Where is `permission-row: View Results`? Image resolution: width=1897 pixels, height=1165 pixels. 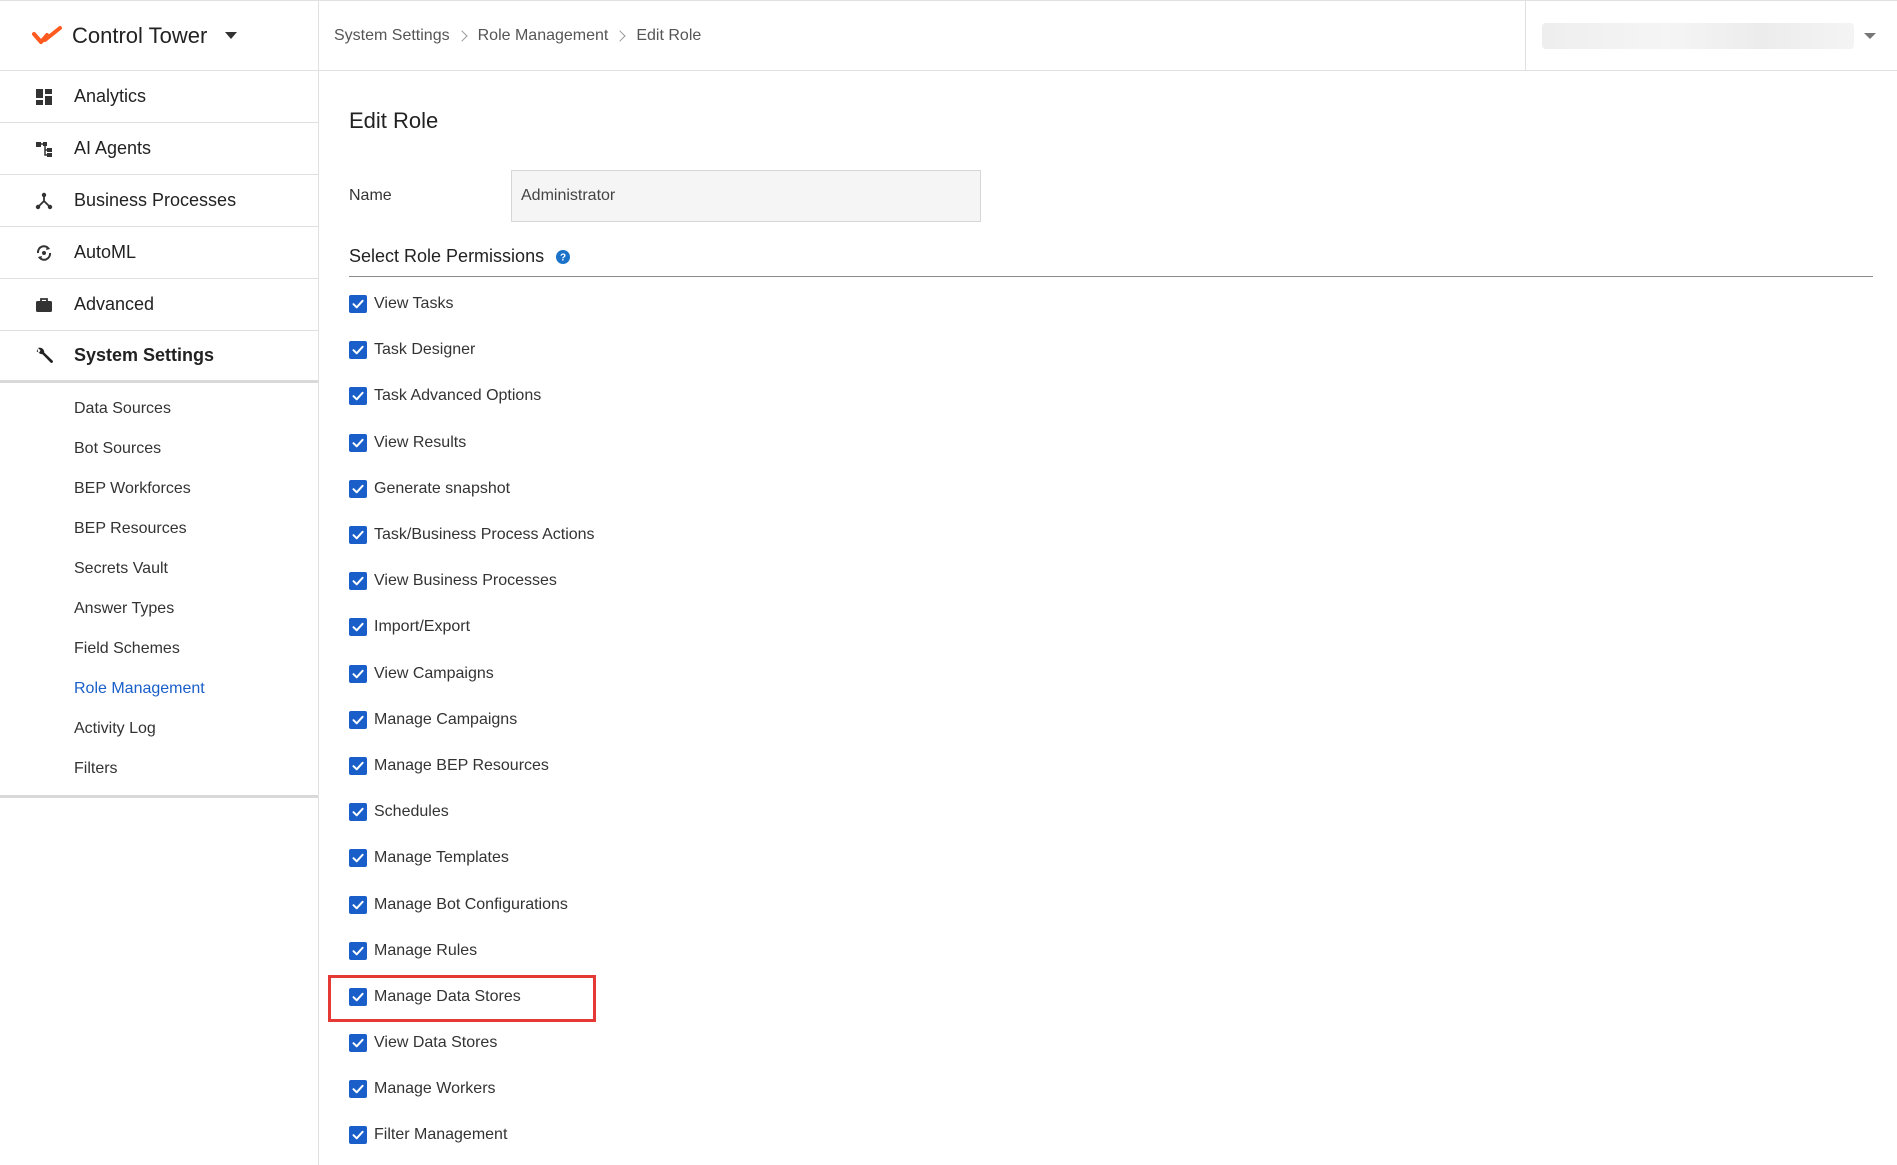
permission-row: View Results is located at coordinates (472, 443).